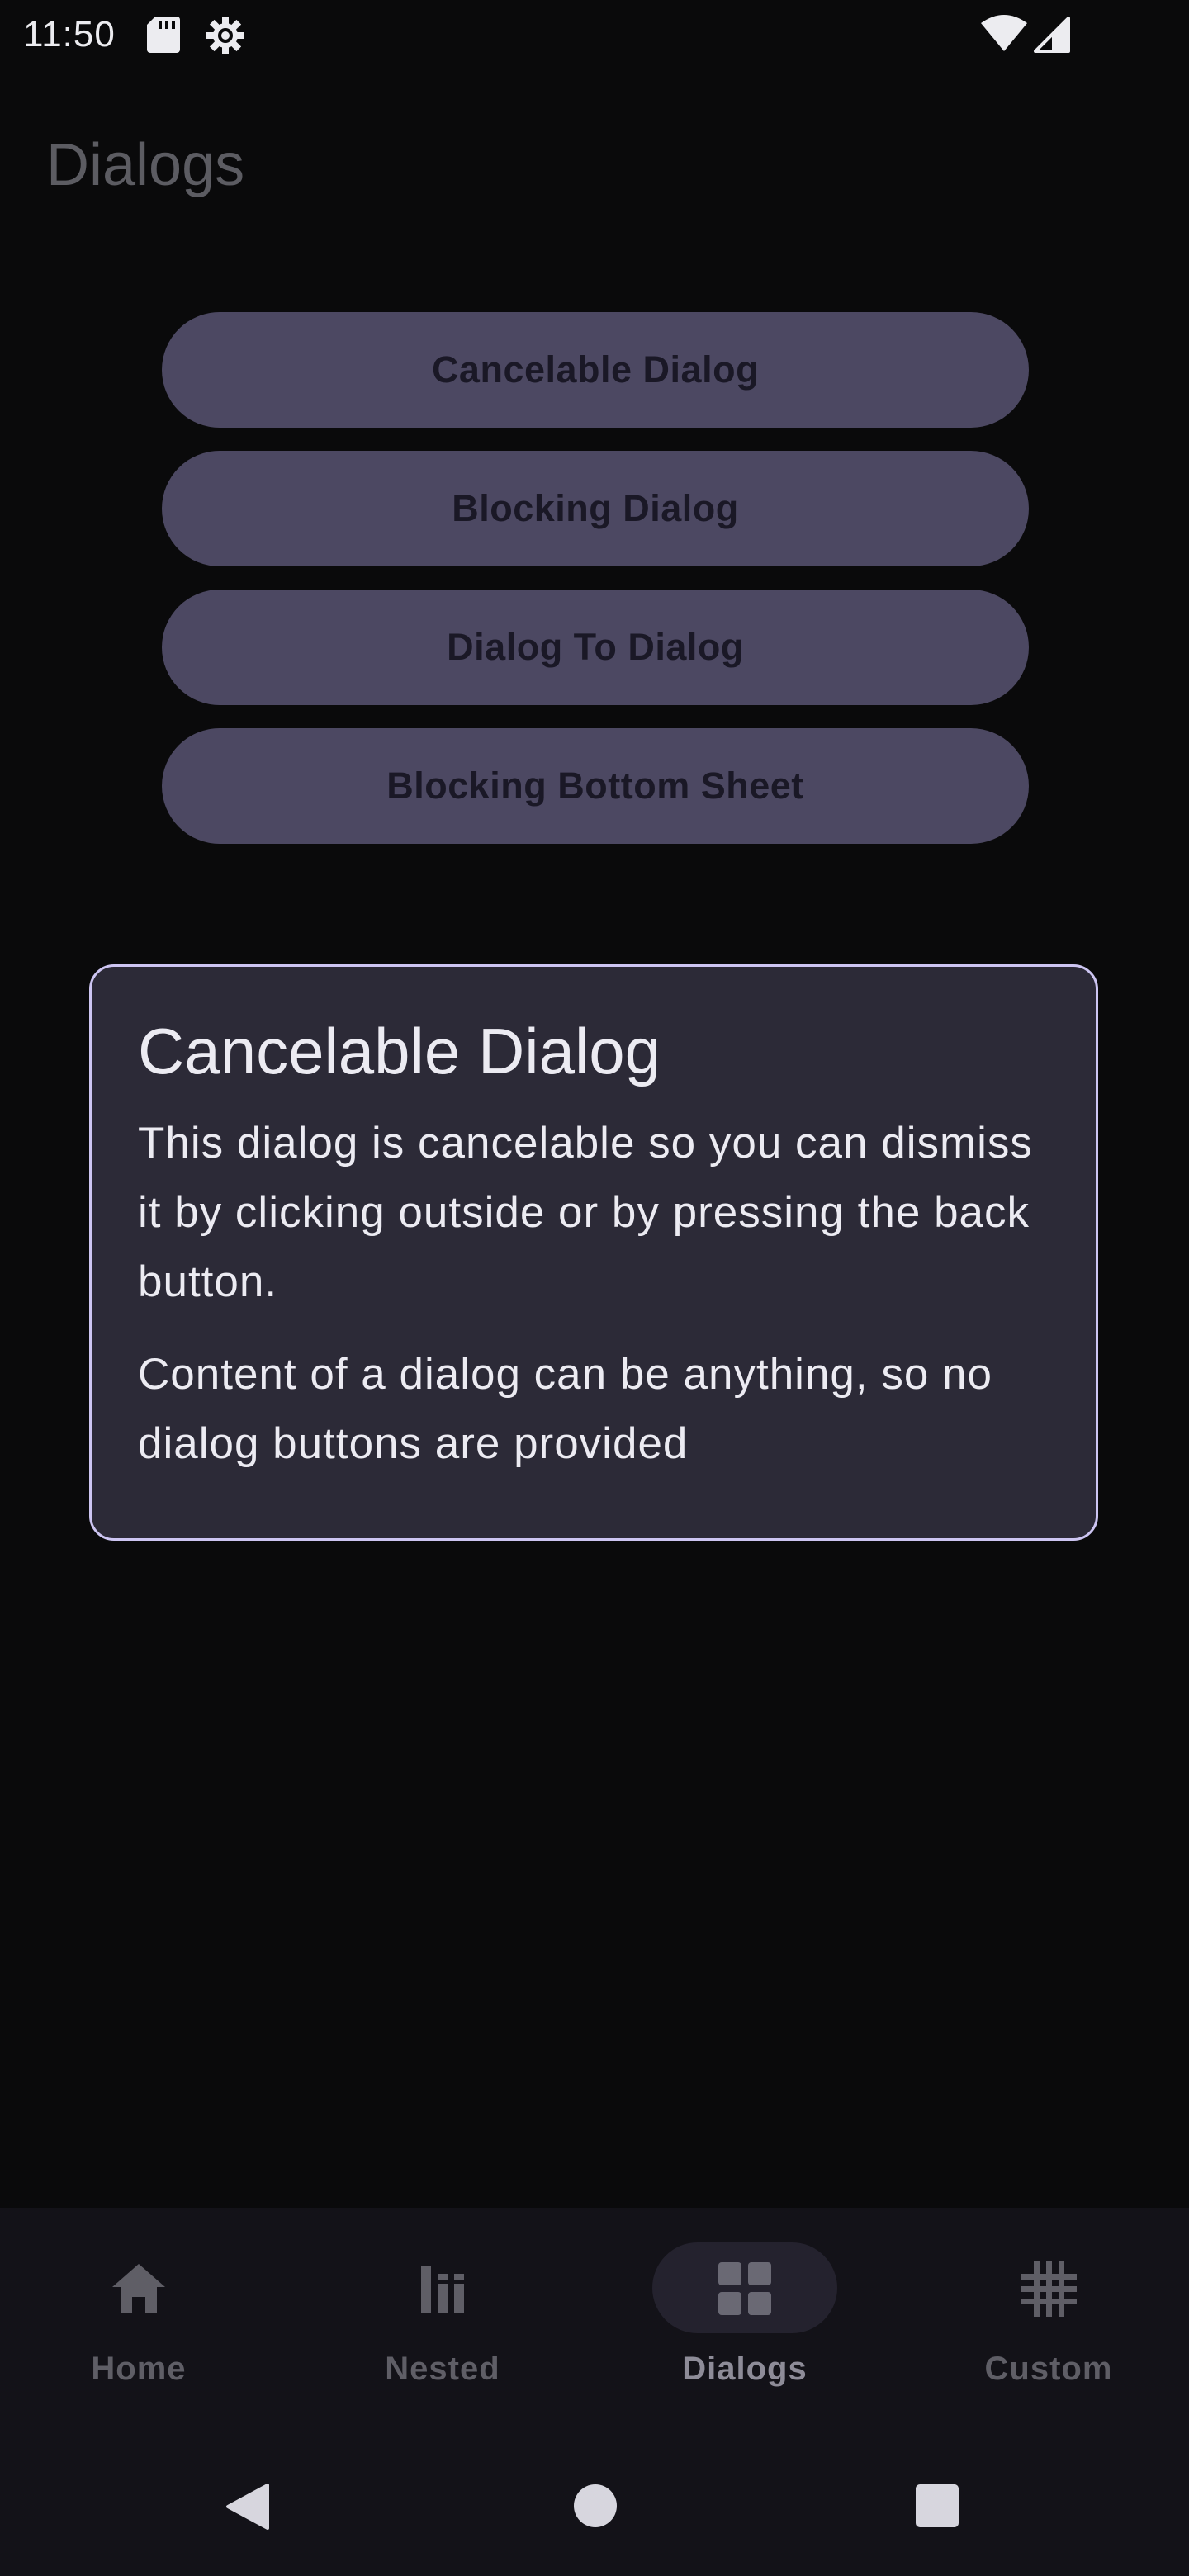 This screenshot has height=2576, width=1189. What do you see at coordinates (744, 2318) in the screenshot?
I see `nav-item-dialogs: Dialogs` at bounding box center [744, 2318].